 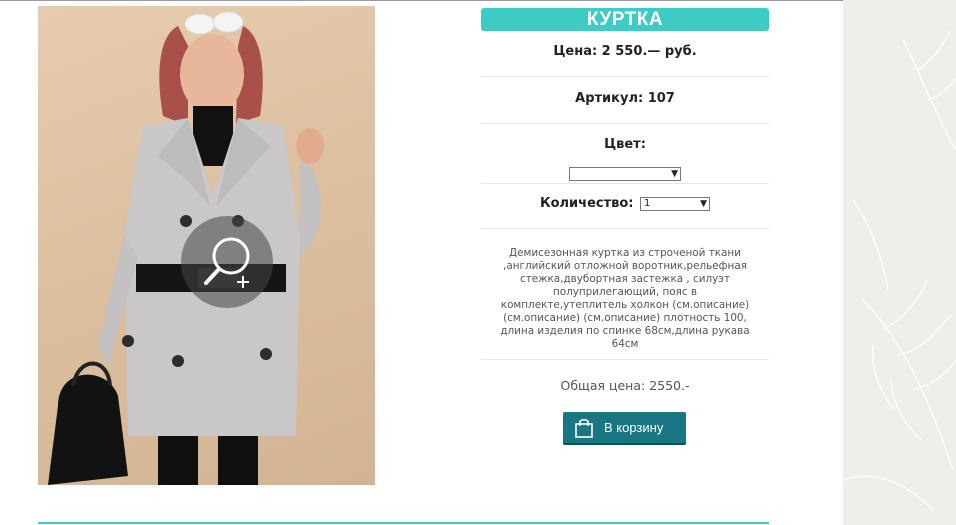 What do you see at coordinates (584, 428) in the screenshot?
I see `shopping-bag-icon` at bounding box center [584, 428].